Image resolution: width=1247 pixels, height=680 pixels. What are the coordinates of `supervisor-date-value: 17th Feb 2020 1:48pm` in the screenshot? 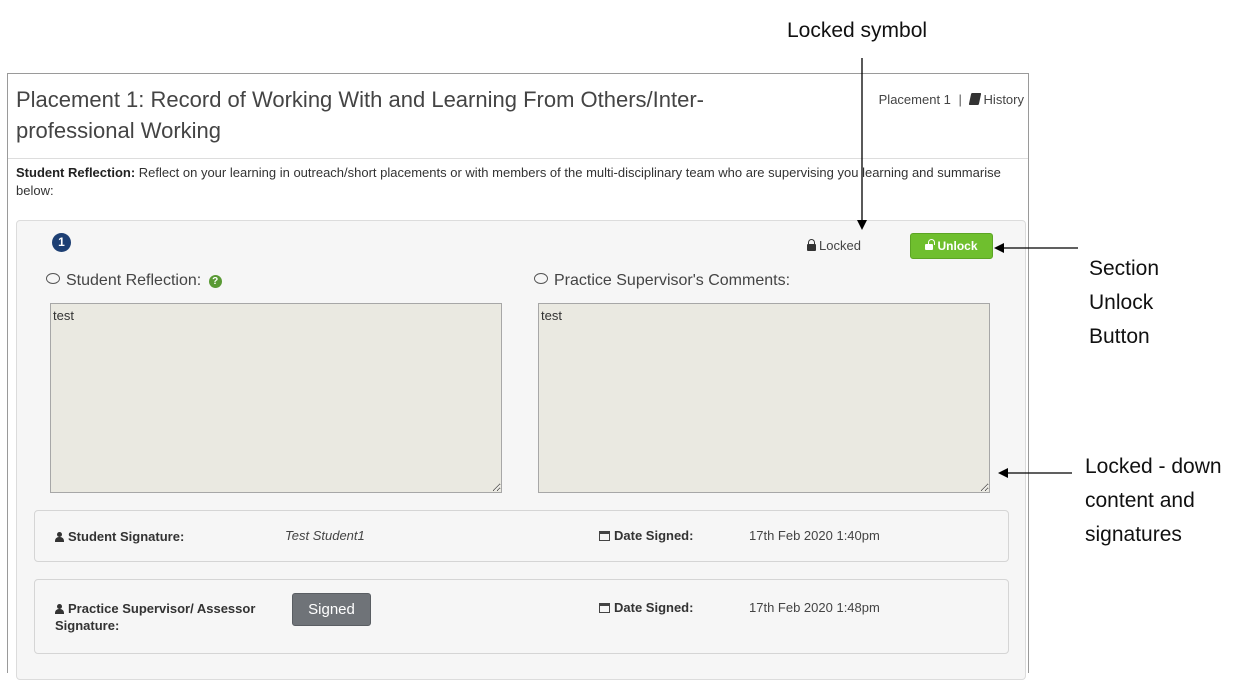 It's located at (814, 607).